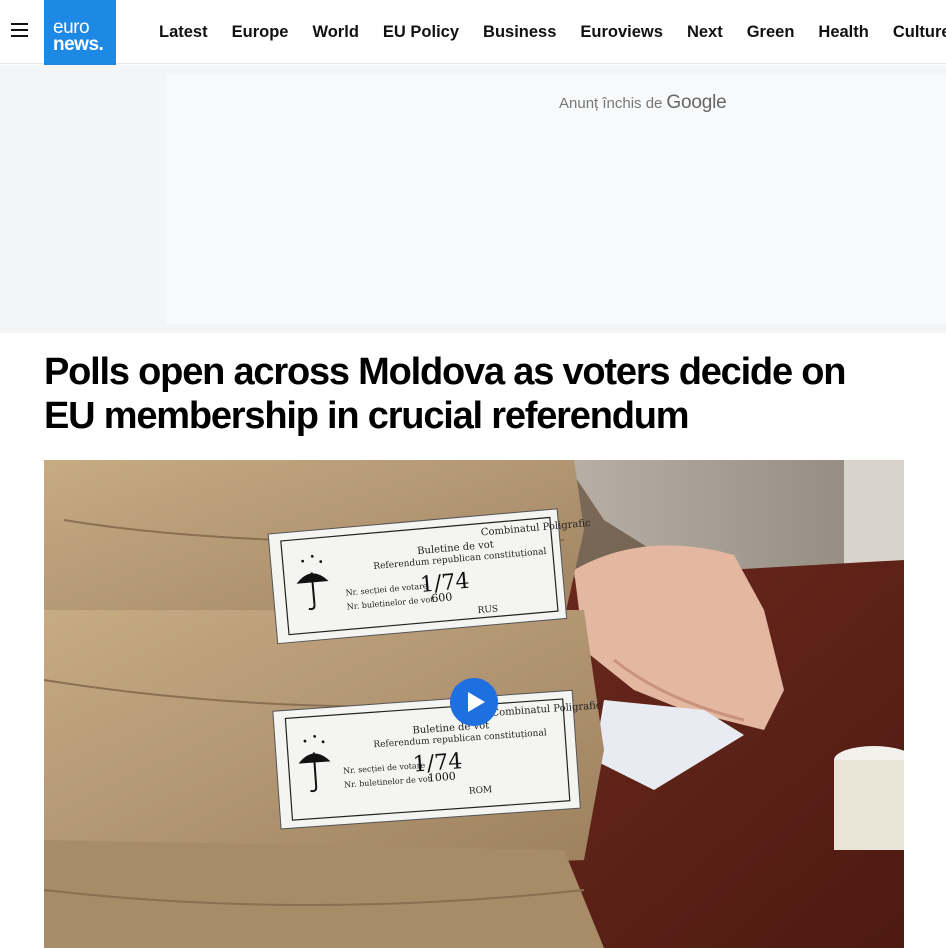 The height and width of the screenshot is (948, 946). What do you see at coordinates (696, 102) in the screenshot?
I see `google-wordmark: Google` at bounding box center [696, 102].